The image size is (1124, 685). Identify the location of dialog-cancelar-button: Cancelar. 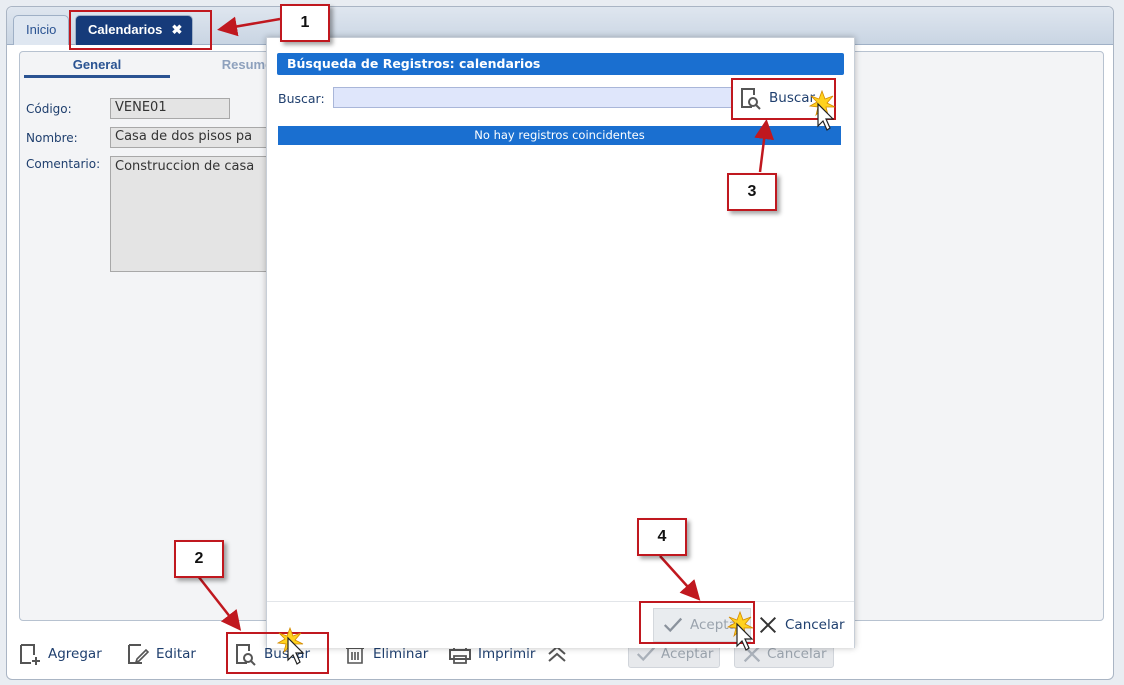
(801, 625).